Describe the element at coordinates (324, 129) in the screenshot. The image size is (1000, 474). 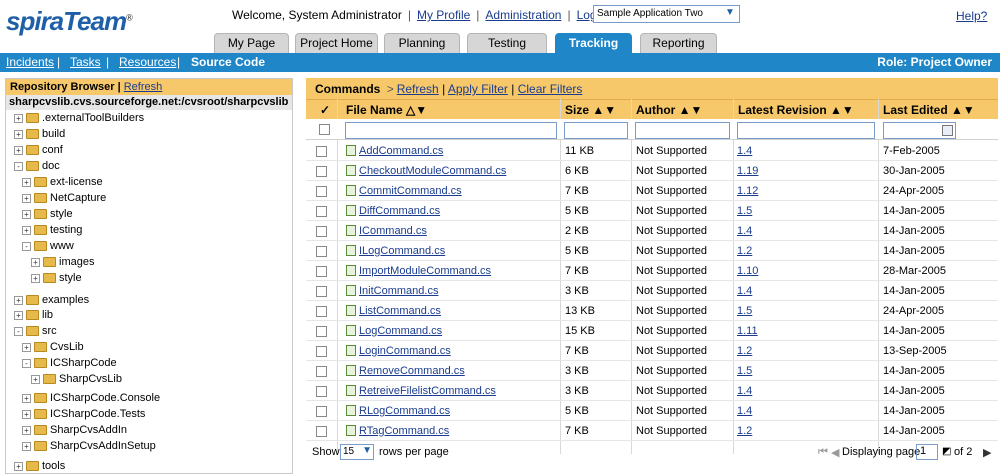
I see `select-all-checkbox` at that location.